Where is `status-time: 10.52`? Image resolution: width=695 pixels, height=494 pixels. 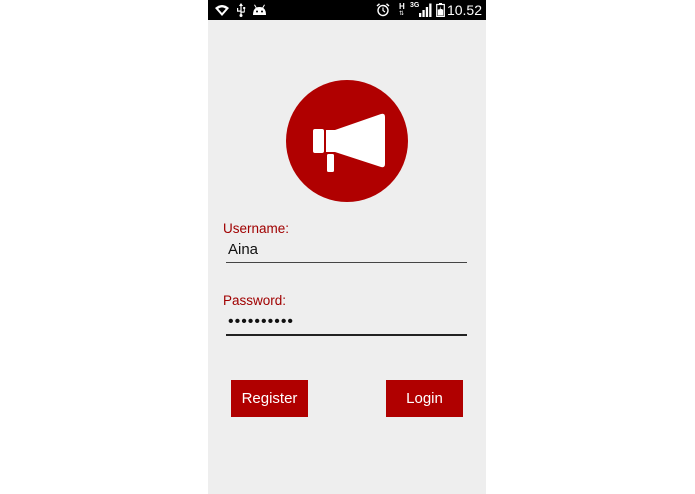
status-time: 10.52 is located at coordinates (464, 10).